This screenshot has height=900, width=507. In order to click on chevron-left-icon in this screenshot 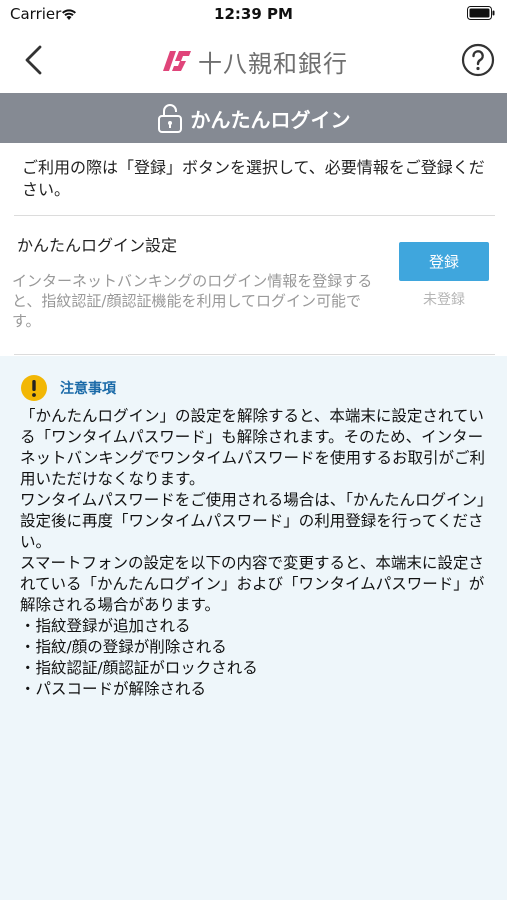, I will do `click(33, 60)`.